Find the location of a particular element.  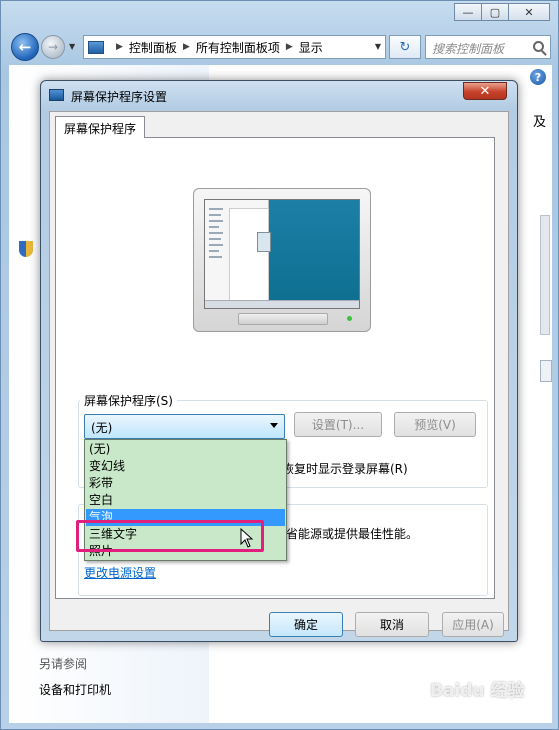

dialog-title: 屏幕保护程序设置 is located at coordinates (119, 97).